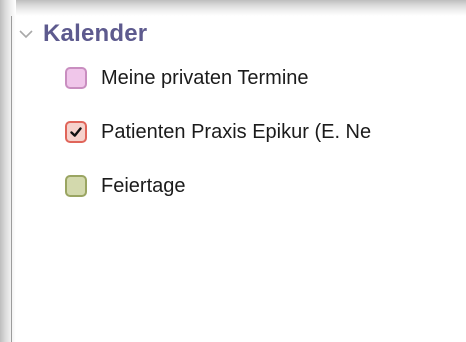 This screenshot has height=342, width=466. I want to click on calendar-item-patients: Patienten Praxis Epikur (E. Ne, so click(218, 132).